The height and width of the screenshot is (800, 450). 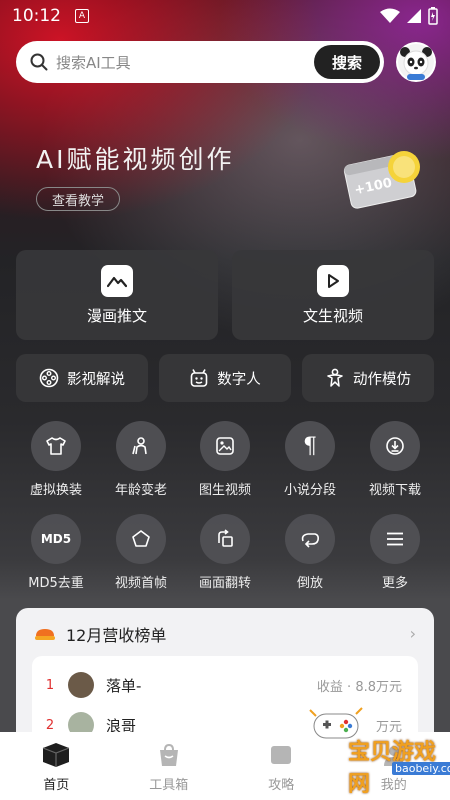 I want to click on tool-label: 虚拟换装, so click(x=55, y=490).